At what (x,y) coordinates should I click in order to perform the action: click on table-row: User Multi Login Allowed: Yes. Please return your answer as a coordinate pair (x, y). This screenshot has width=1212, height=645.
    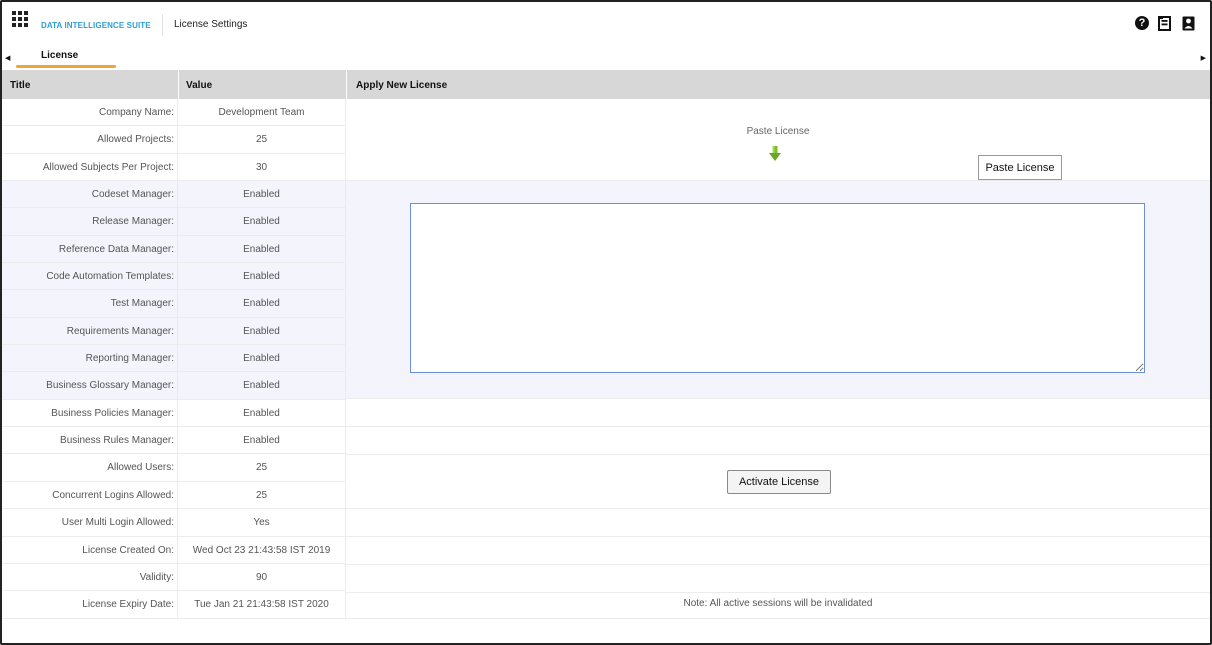
    Looking at the image, I should click on (174, 523).